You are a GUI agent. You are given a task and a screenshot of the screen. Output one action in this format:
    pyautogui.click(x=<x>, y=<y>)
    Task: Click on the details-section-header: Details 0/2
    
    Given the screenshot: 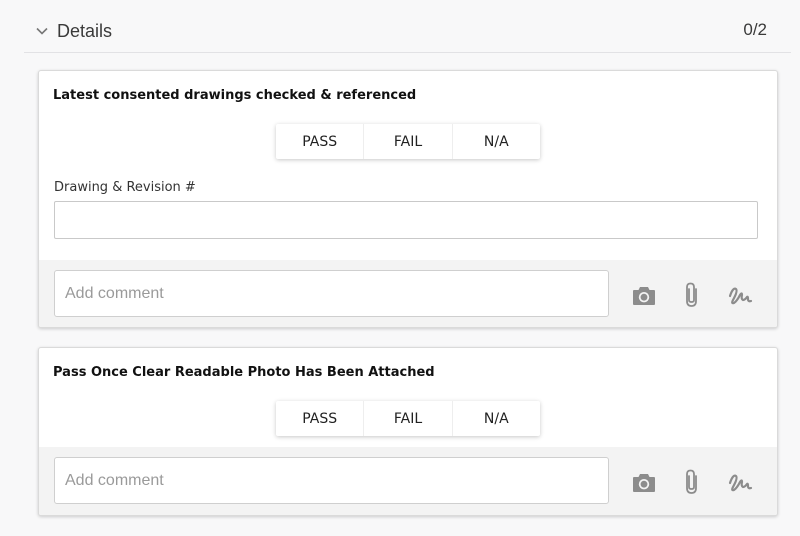 What is the action you would take?
    pyautogui.click(x=407, y=32)
    